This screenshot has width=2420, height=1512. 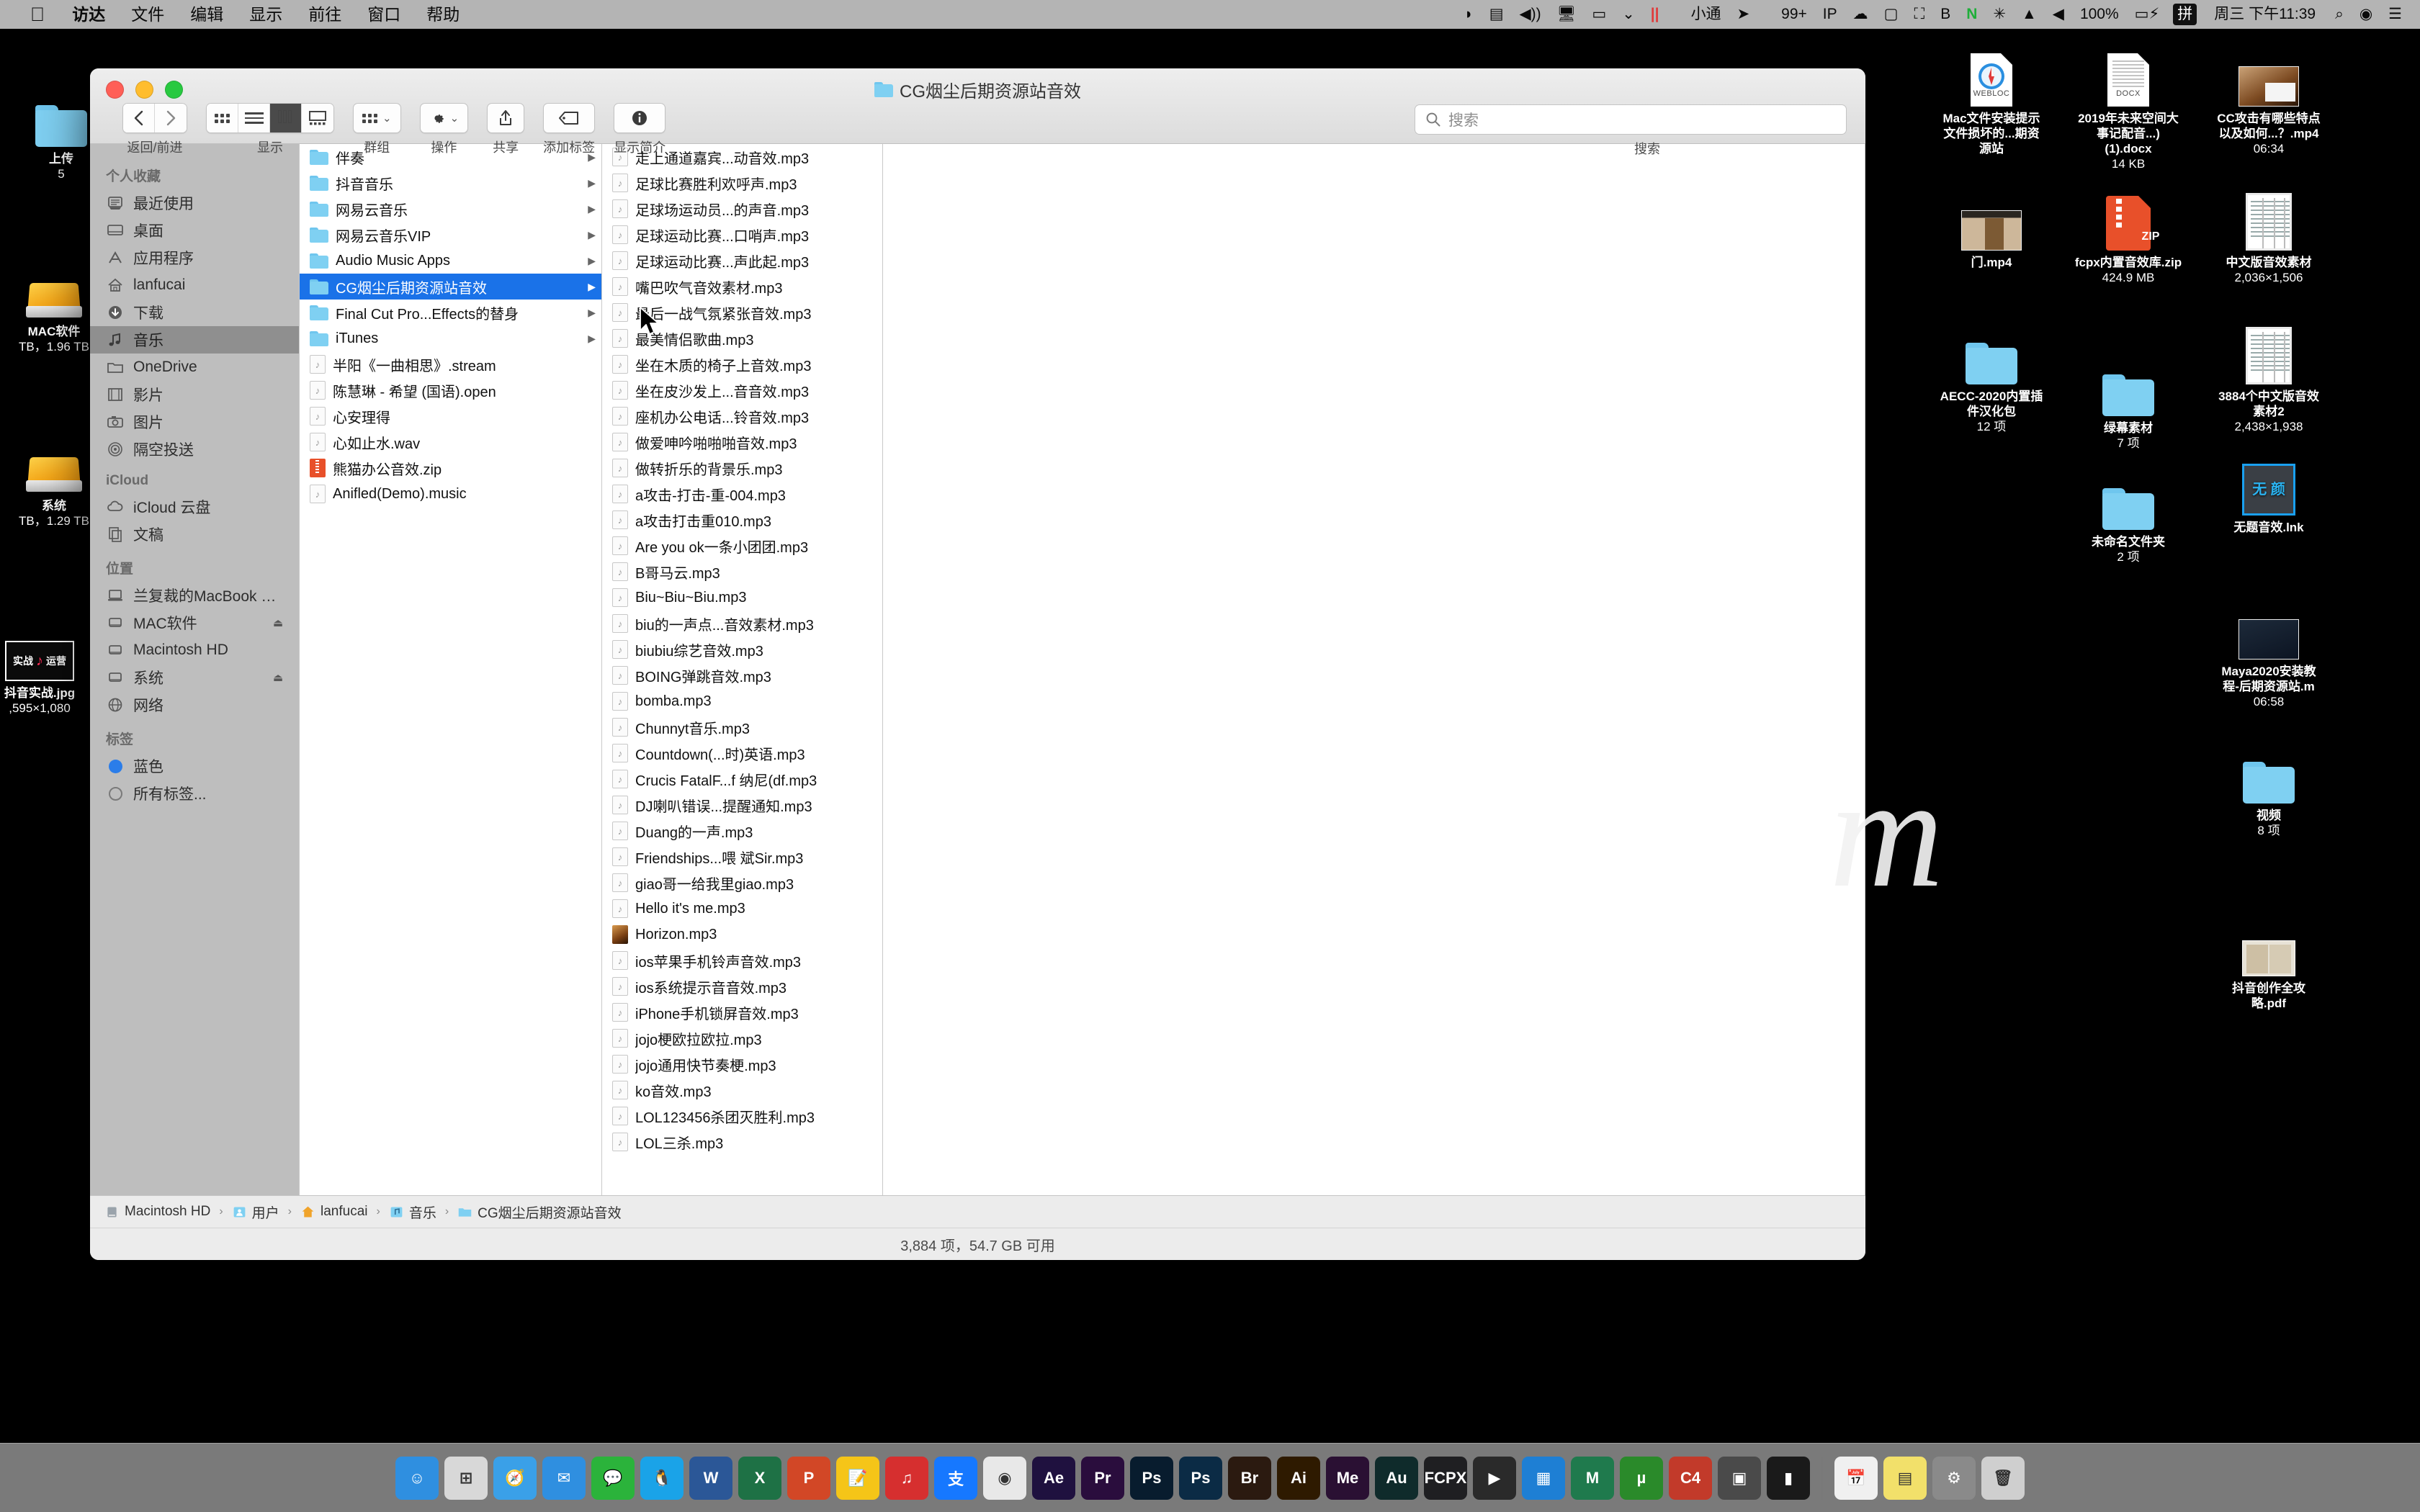 I want to click on dock-item-notes: 📝, so click(x=858, y=1478).